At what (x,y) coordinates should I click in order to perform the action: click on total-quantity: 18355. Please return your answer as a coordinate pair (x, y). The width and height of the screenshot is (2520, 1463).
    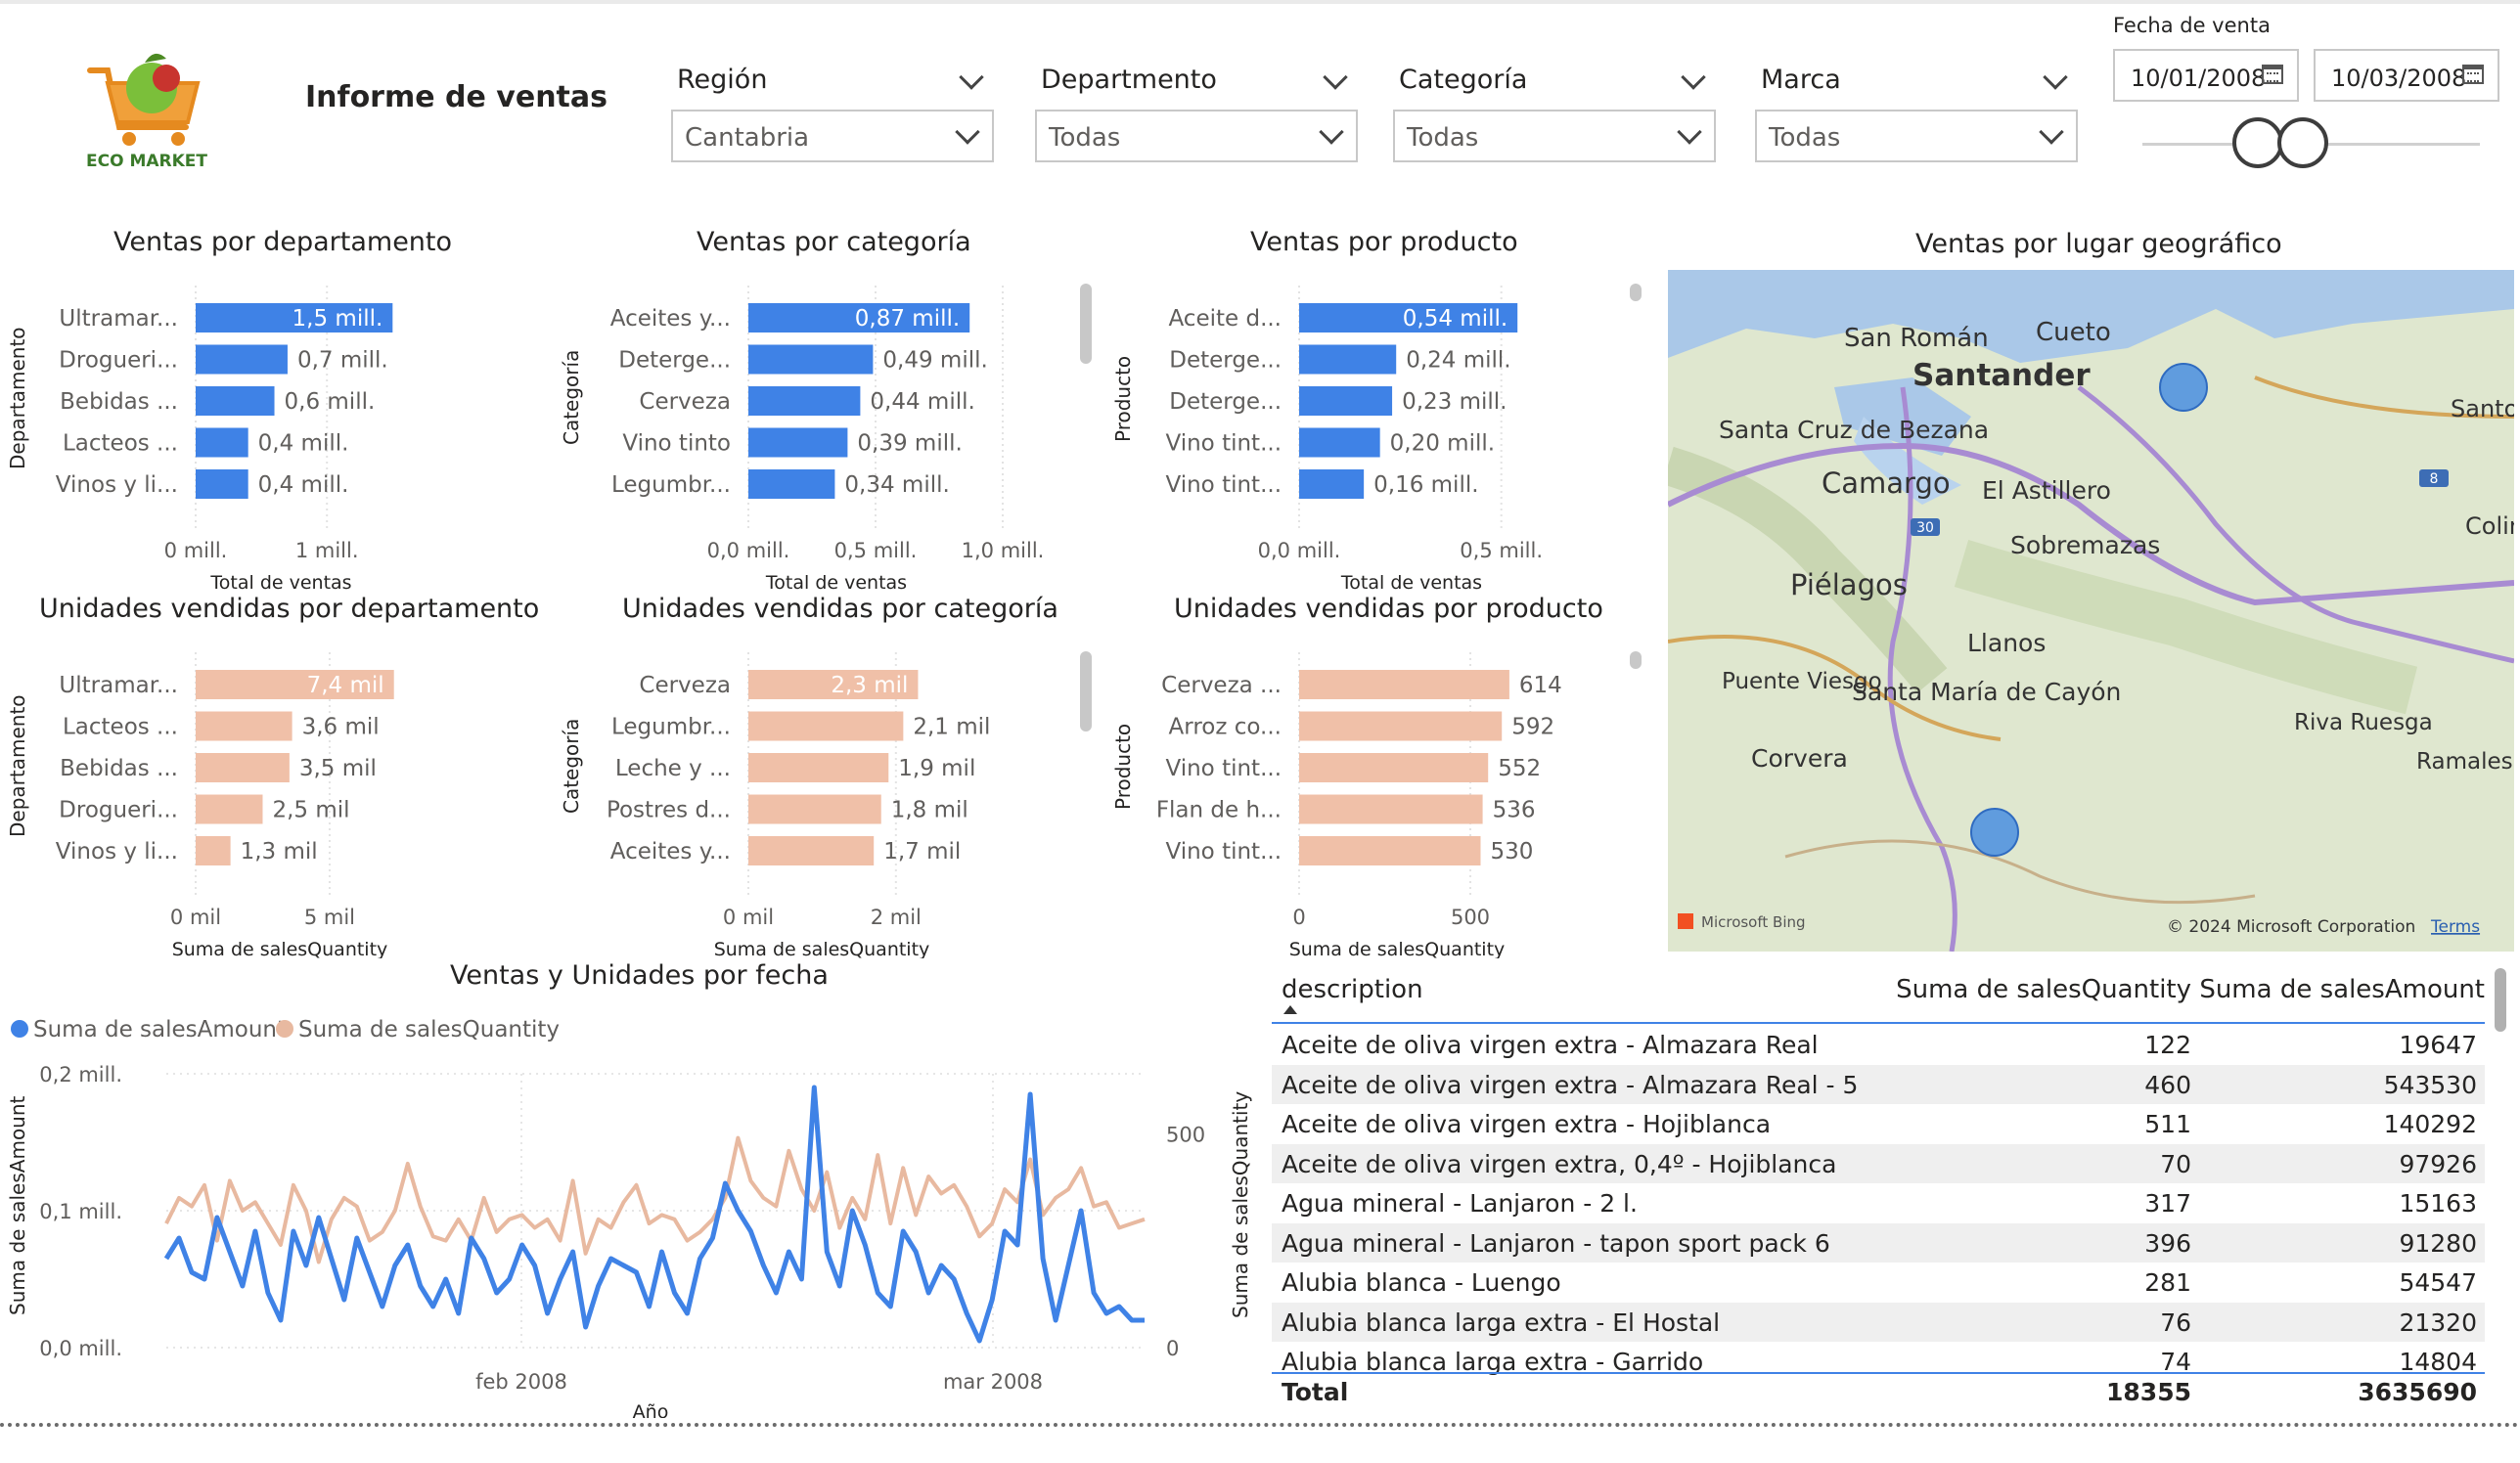
    Looking at the image, I should click on (2148, 1392).